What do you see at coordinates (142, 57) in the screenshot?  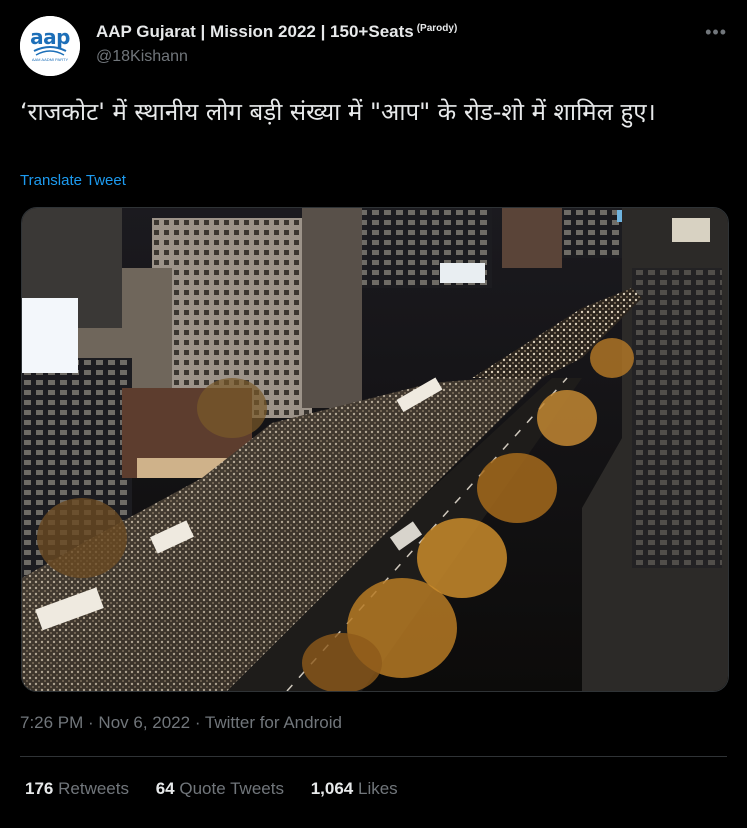 I see `user-handle: @18Kishann` at bounding box center [142, 57].